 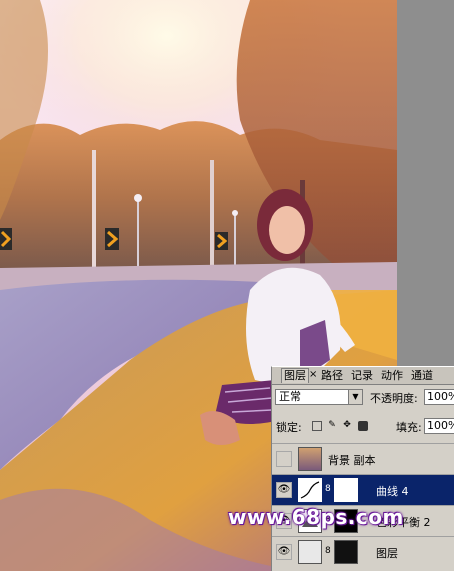 I want to click on fill-label: 填充:, so click(x=409, y=427).